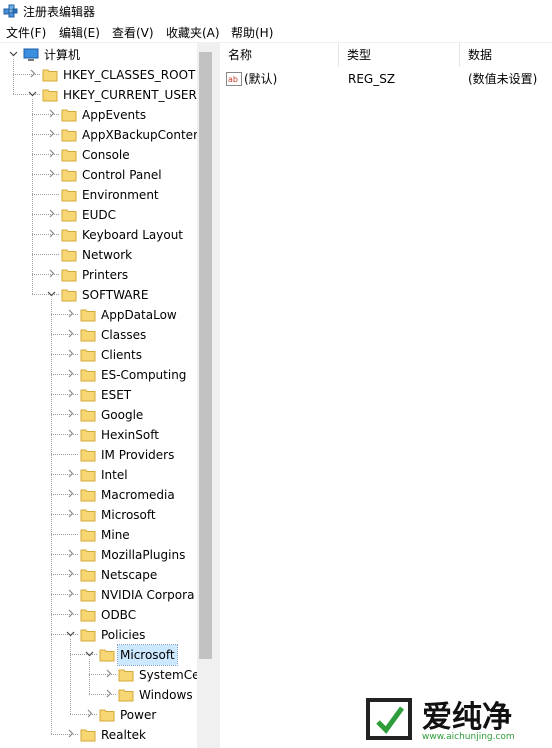 This screenshot has height=748, width=552. I want to click on tree-node: Netscape, so click(98, 575).